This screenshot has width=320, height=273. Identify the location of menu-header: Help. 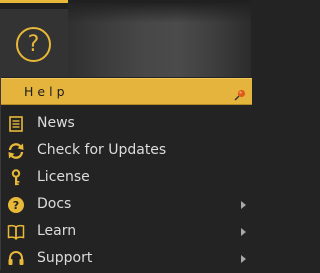
(126, 91).